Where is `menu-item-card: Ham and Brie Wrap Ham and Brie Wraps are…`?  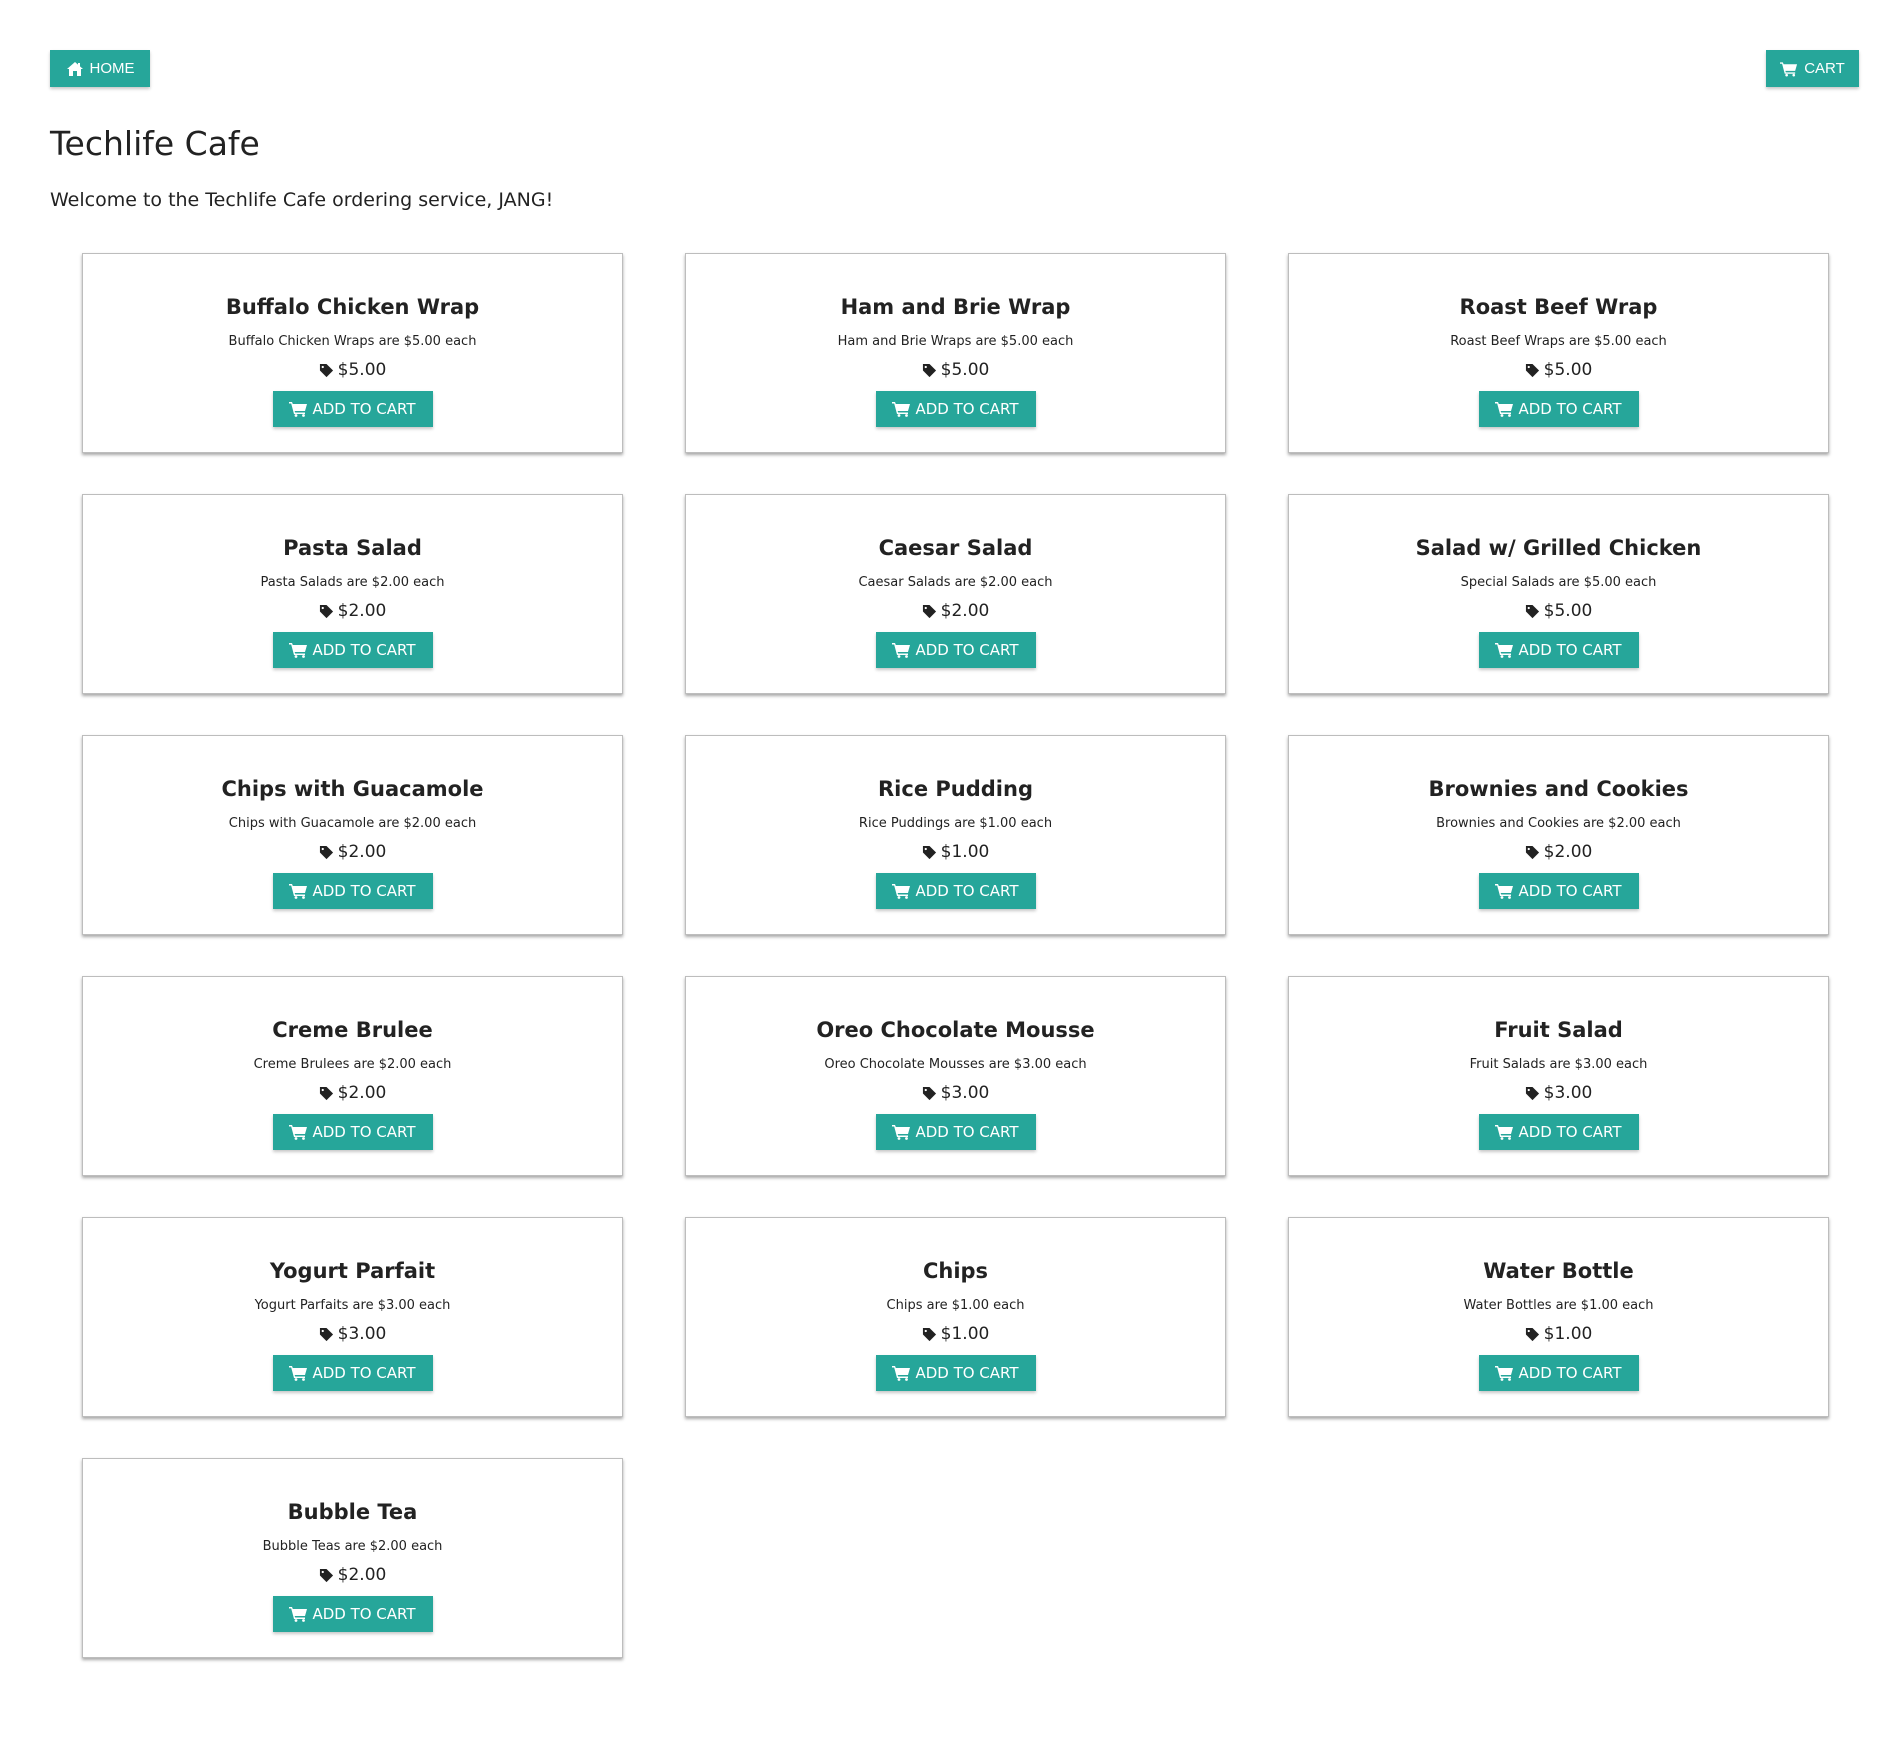
menu-item-card: Ham and Brie Wrap Ham and Brie Wraps are… is located at coordinates (955, 353).